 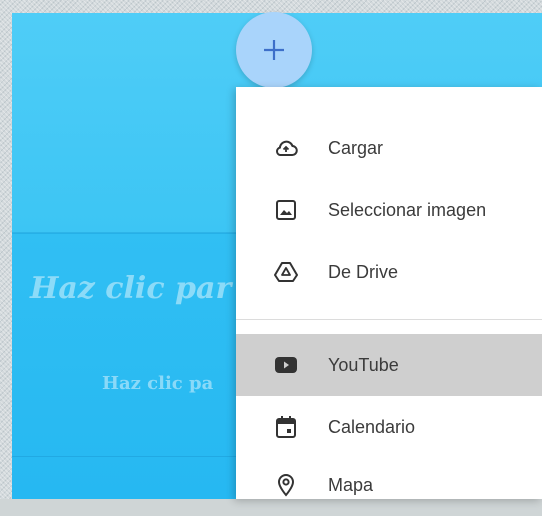 I want to click on menu-item-map: Mapa, so click(x=389, y=485).